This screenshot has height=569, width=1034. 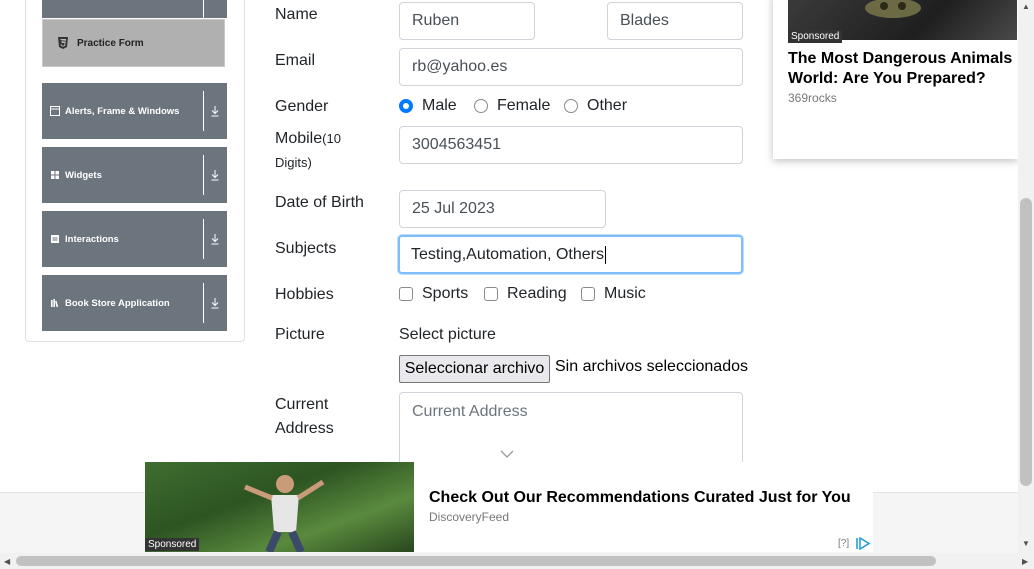 I want to click on select-picture-text: Select picture, so click(x=447, y=334).